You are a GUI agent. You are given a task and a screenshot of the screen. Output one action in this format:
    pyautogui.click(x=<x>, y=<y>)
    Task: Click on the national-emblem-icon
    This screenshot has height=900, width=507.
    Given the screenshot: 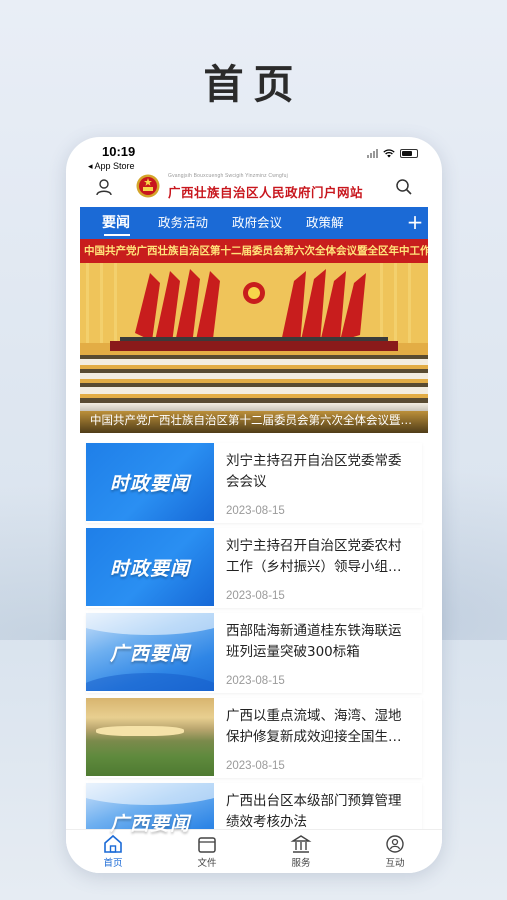 What is the action you would take?
    pyautogui.click(x=148, y=186)
    